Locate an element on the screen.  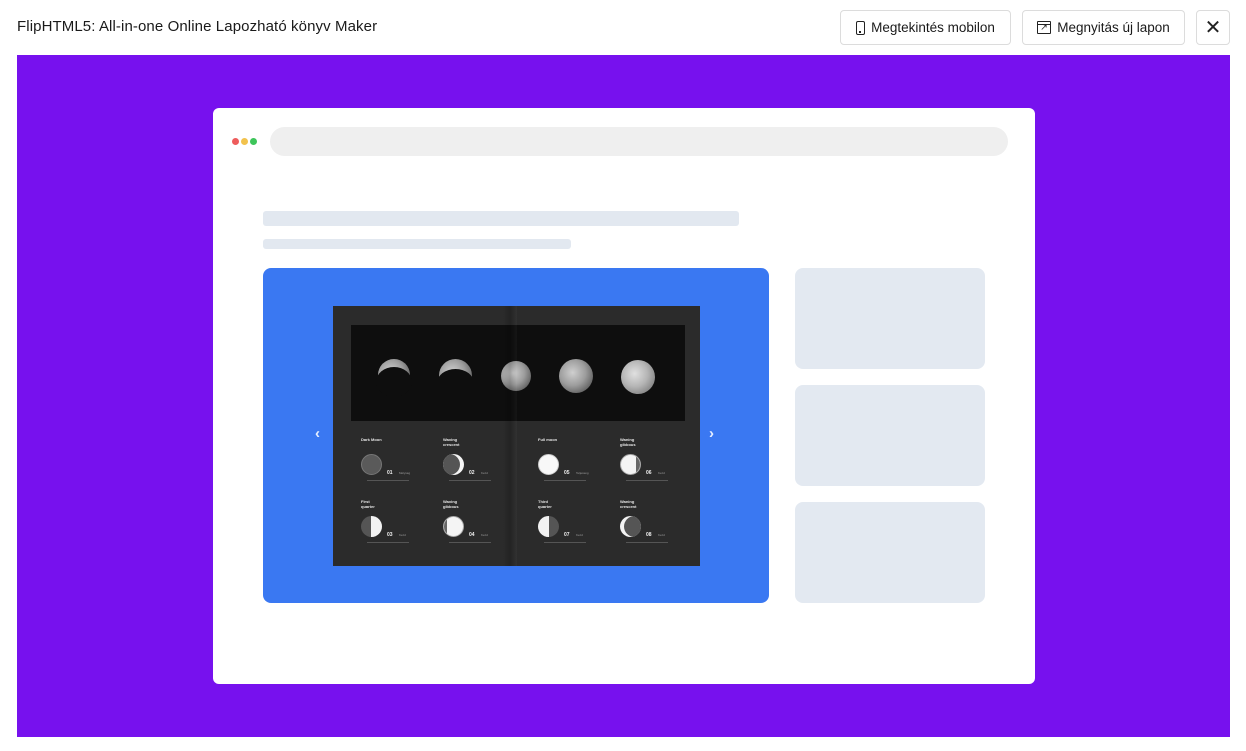
open-new-tab-button: Megnyitás új lapon is located at coordinates (1103, 27).